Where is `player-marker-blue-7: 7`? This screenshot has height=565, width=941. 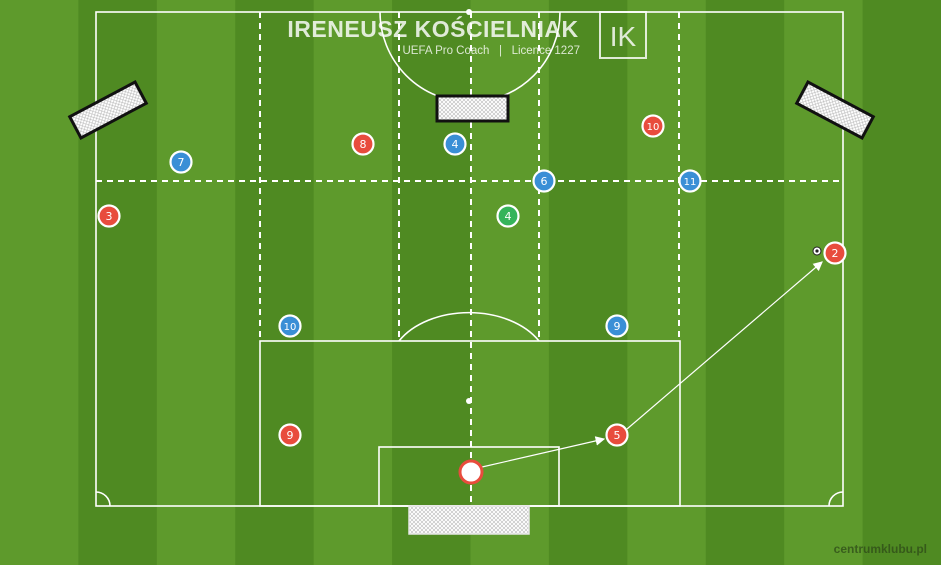
player-marker-blue-7: 7 is located at coordinates (181, 162).